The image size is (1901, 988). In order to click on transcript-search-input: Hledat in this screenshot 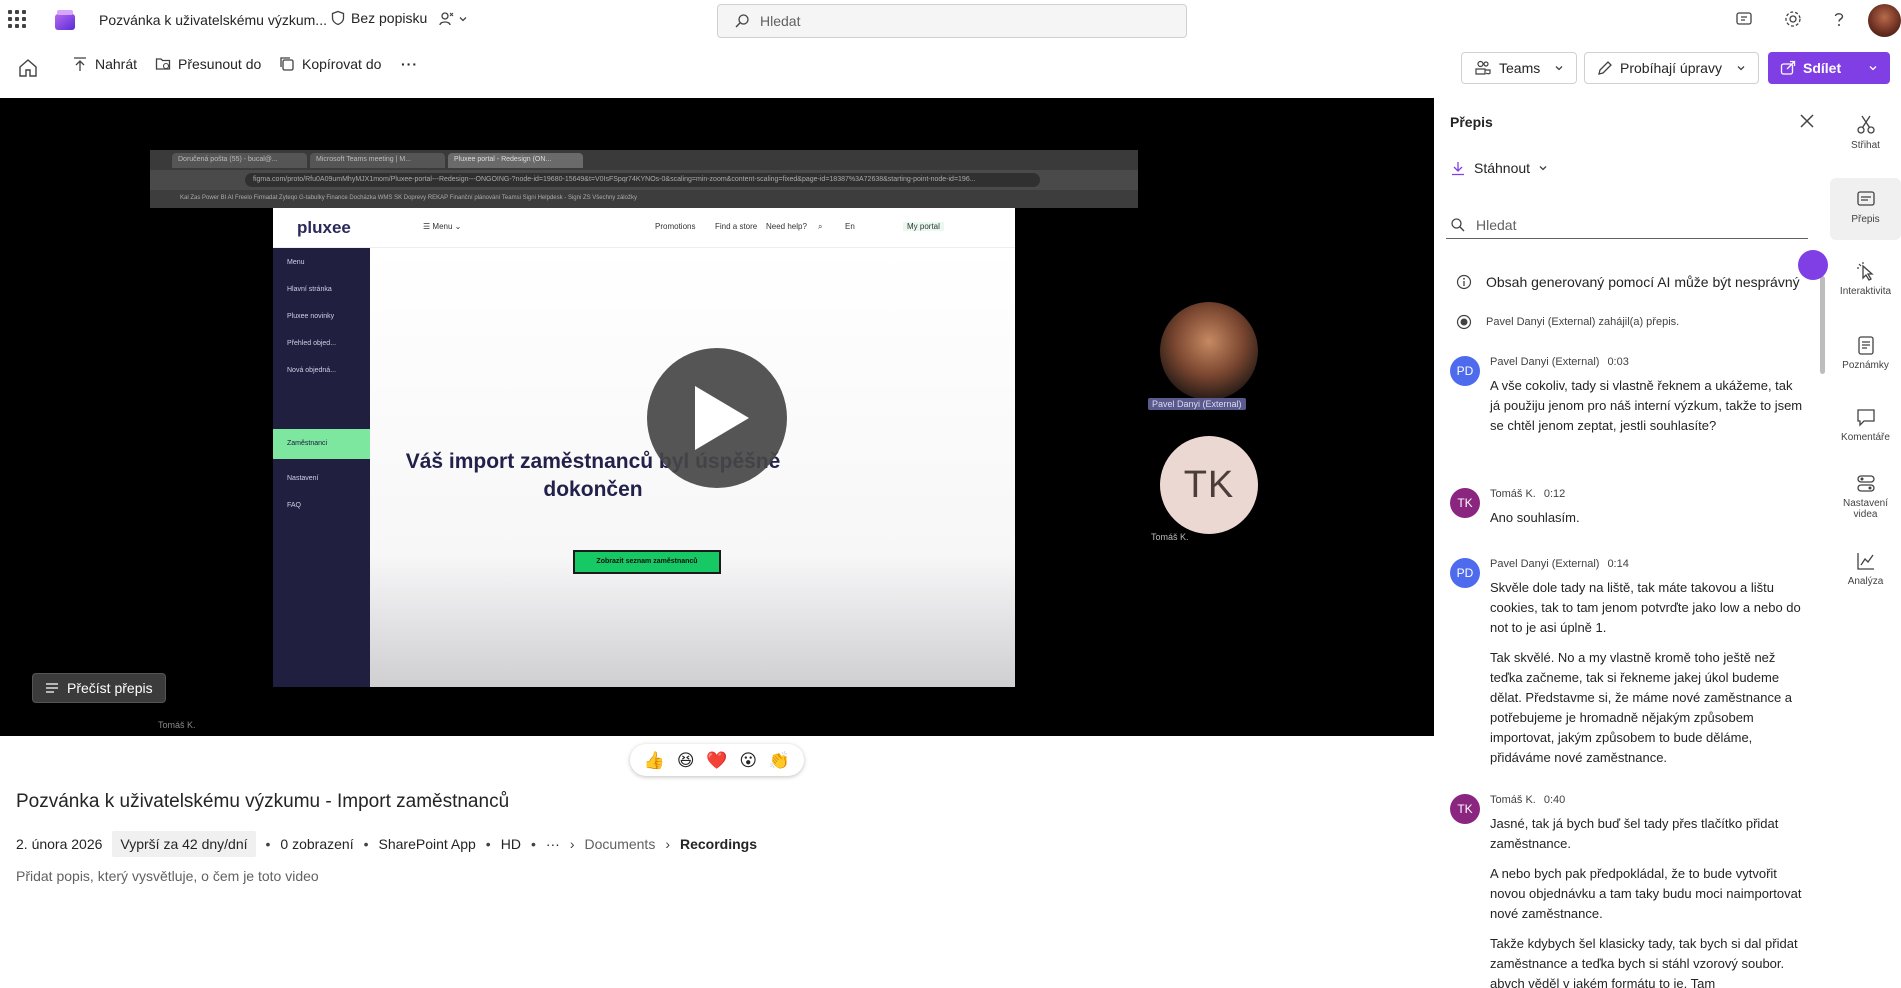, I will do `click(1627, 225)`.